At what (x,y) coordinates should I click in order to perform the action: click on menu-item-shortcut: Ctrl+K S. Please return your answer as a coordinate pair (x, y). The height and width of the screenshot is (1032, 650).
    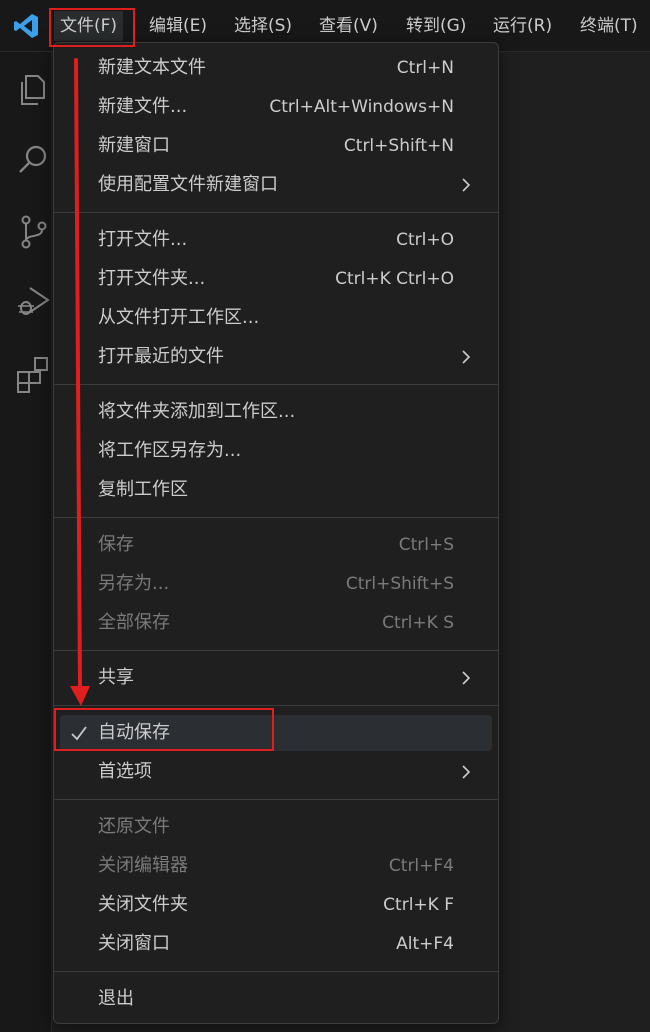
    Looking at the image, I should click on (418, 623).